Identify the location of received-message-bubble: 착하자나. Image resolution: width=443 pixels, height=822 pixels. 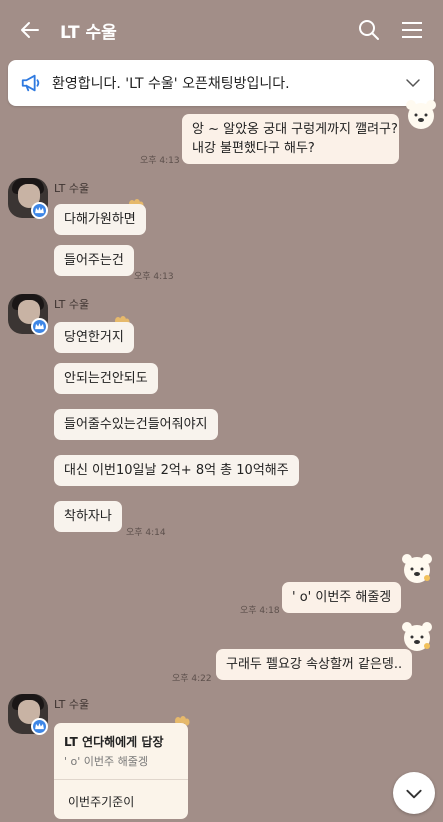
(88, 516).